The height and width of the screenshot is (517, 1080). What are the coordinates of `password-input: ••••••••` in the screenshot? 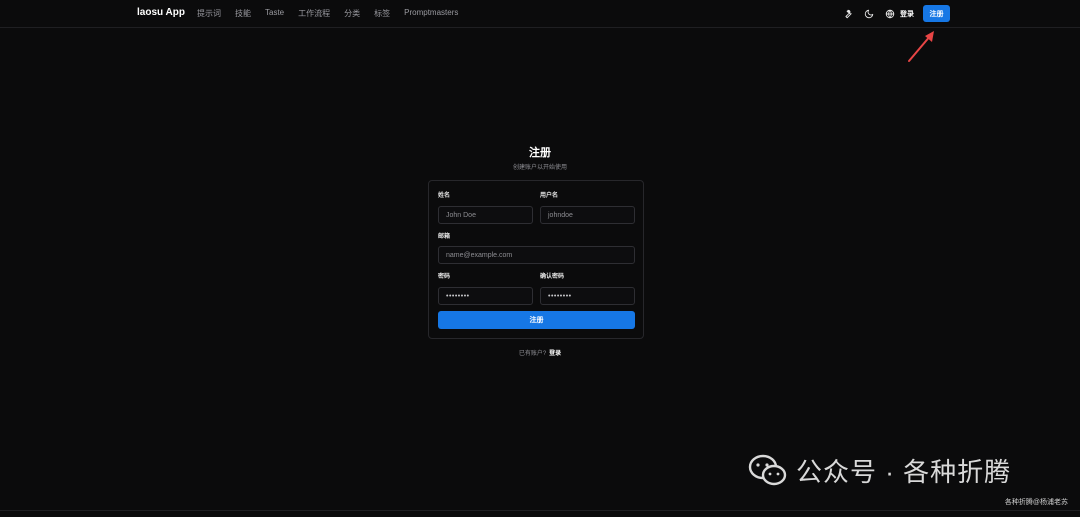 It's located at (485, 296).